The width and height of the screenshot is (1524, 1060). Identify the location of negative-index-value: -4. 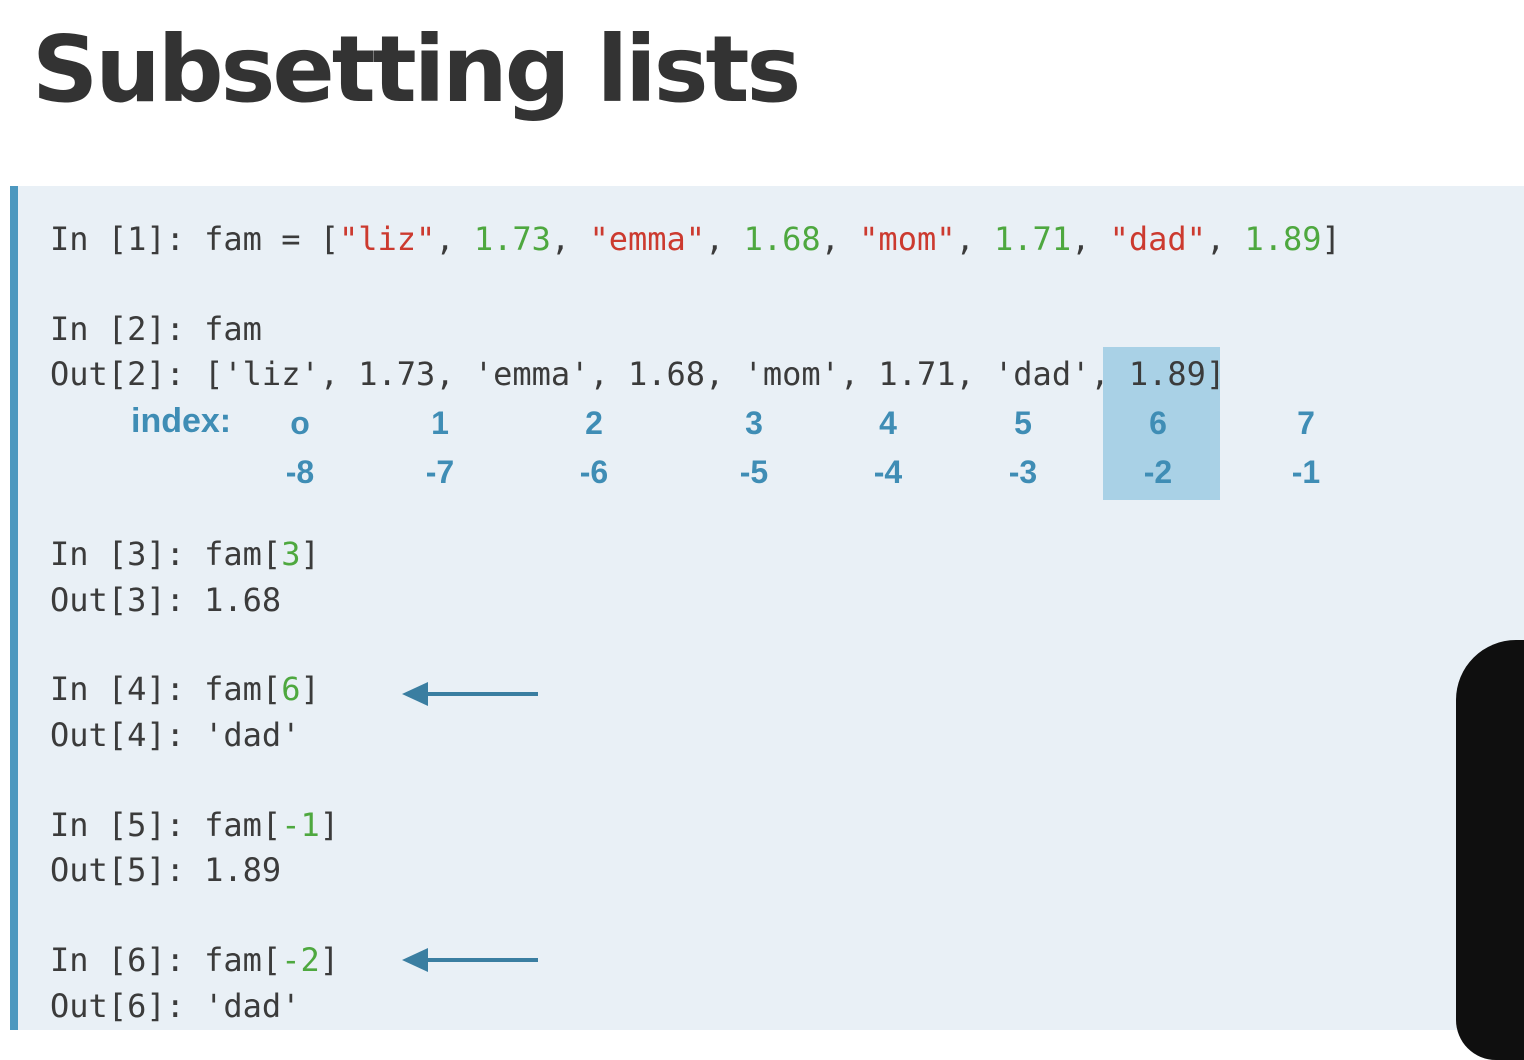
(888, 472).